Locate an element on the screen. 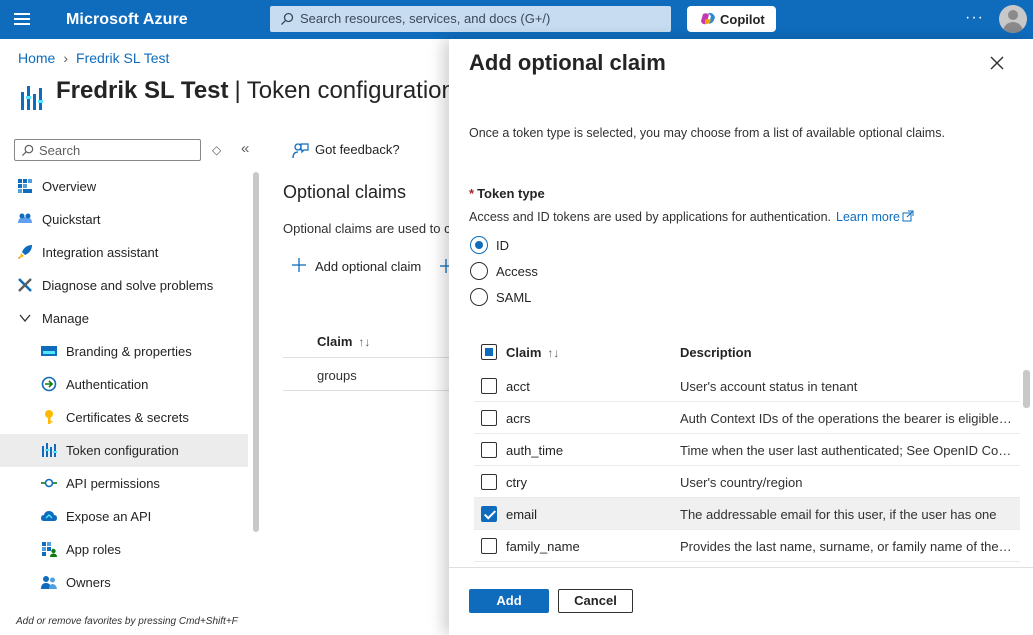 This screenshot has width=1033, height=635. brand-title: Microsoft Azure is located at coordinates (127, 20).